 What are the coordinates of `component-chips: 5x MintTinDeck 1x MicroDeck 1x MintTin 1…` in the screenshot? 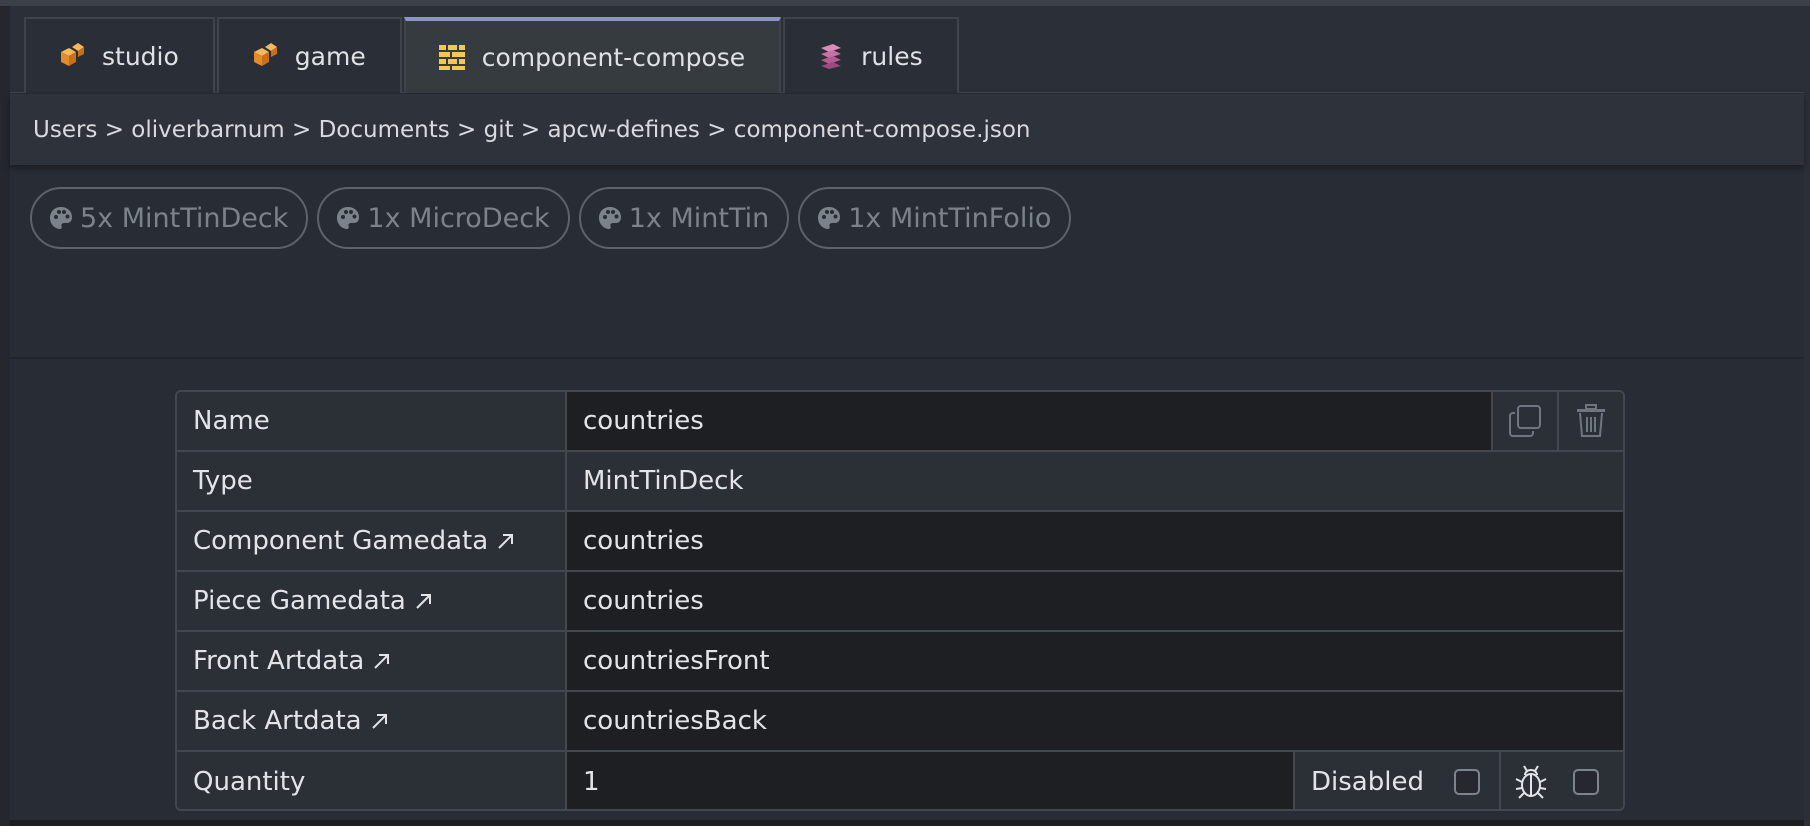 It's located at (555, 218).